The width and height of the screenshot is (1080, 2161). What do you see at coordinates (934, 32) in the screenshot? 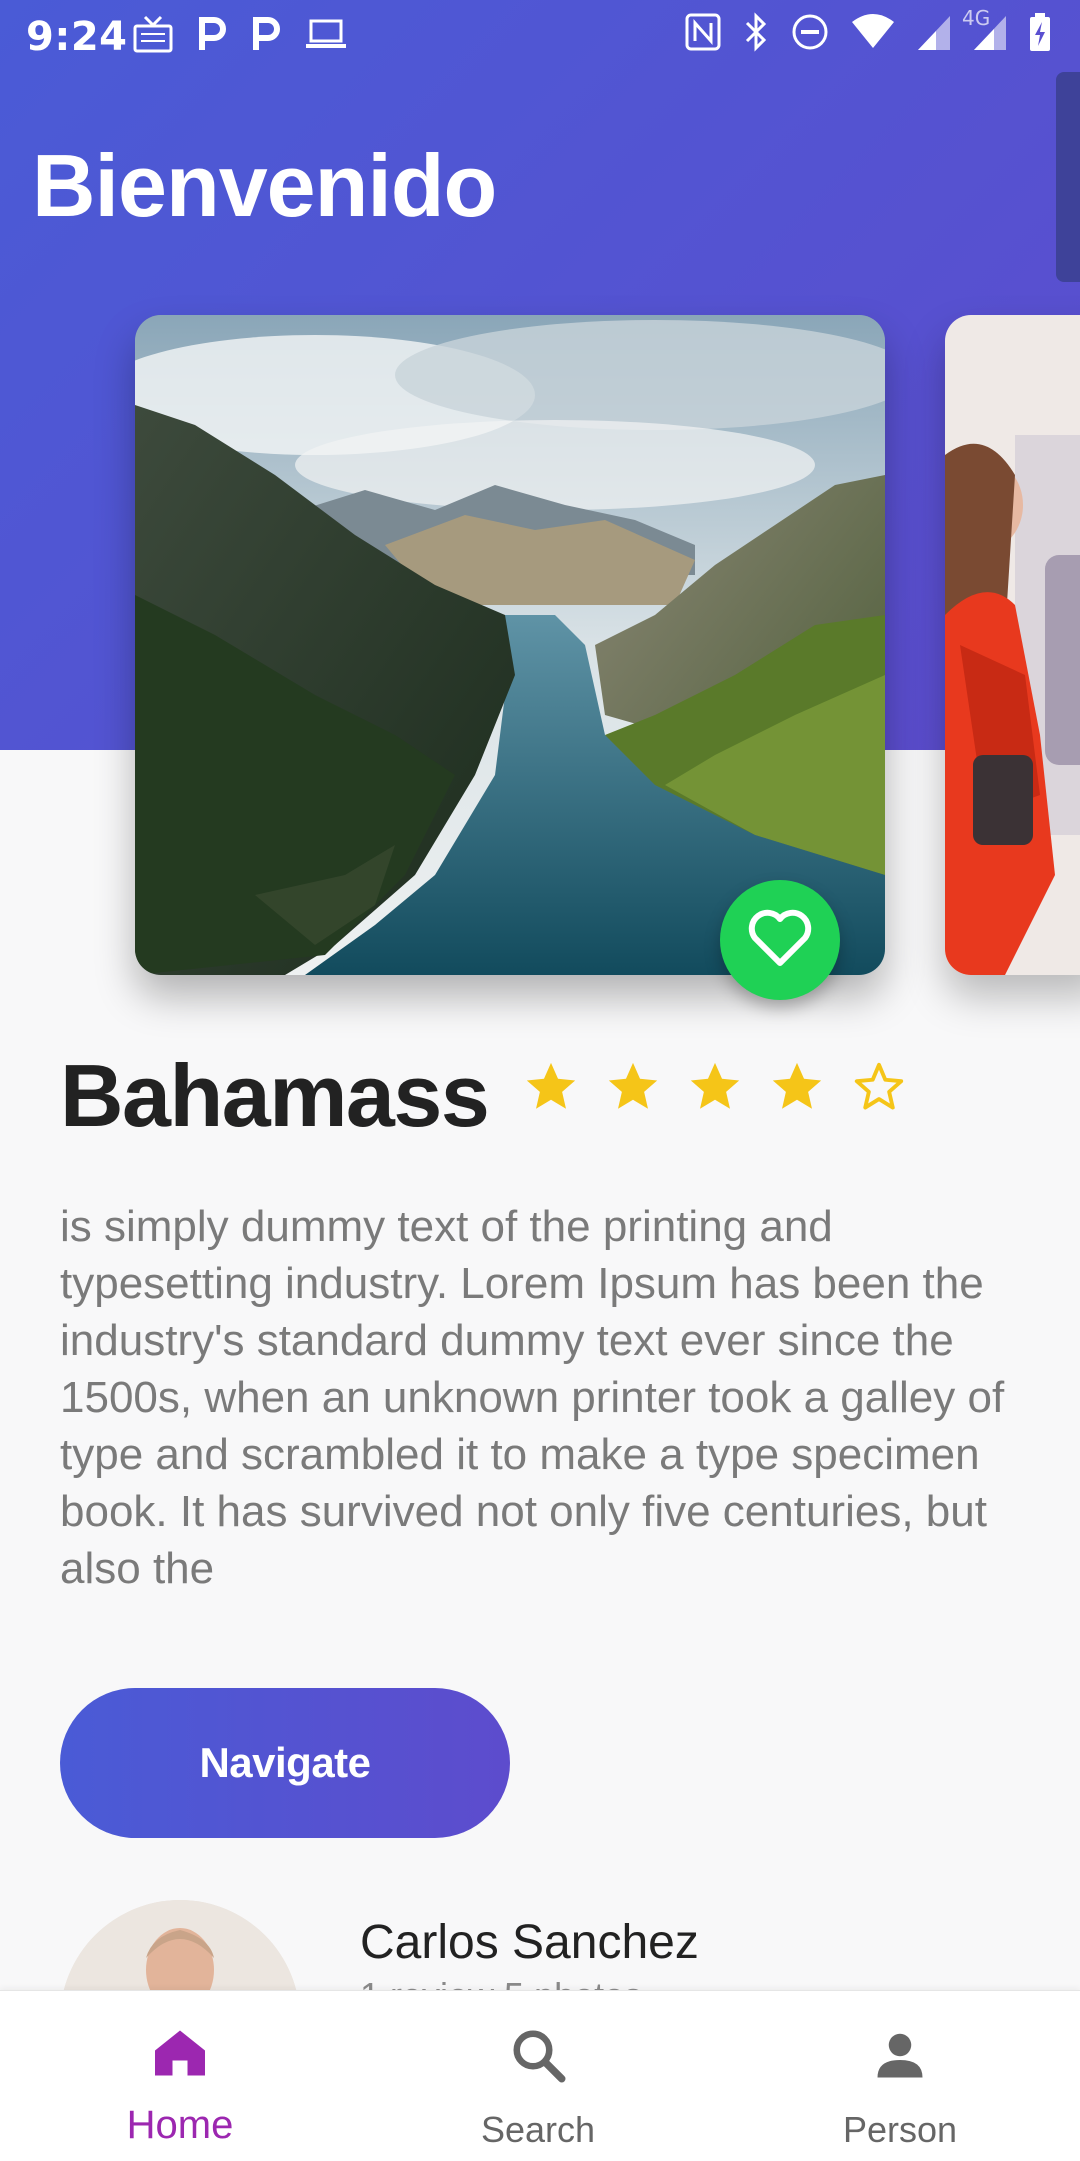
I see `signal-icon` at bounding box center [934, 32].